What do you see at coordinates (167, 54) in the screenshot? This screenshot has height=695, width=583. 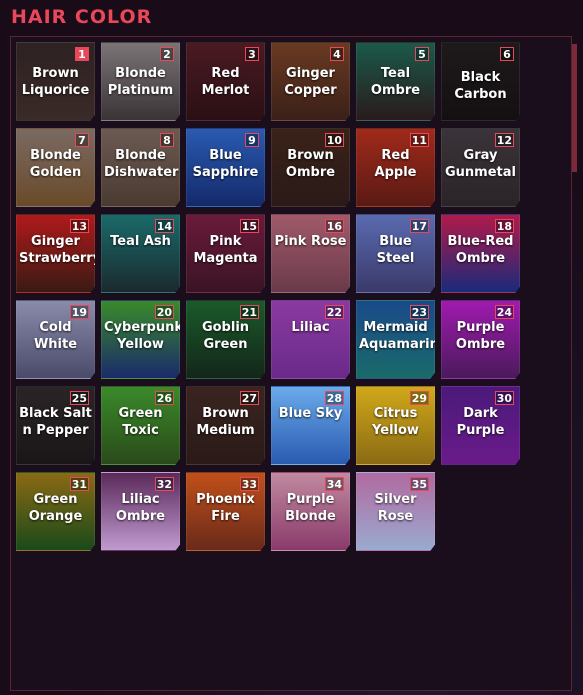 I see `swatch-number: 2` at bounding box center [167, 54].